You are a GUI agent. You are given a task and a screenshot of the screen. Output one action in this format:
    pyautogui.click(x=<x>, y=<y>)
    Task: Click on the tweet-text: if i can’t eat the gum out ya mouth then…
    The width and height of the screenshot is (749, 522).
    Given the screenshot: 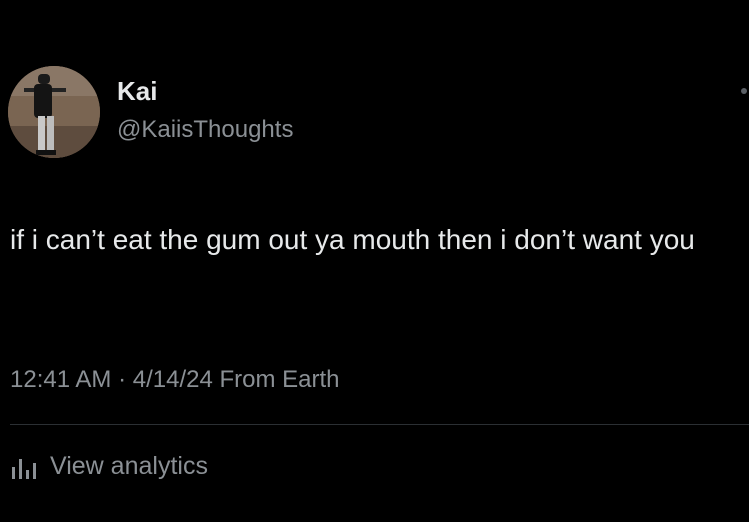 What is the action you would take?
    pyautogui.click(x=352, y=239)
    